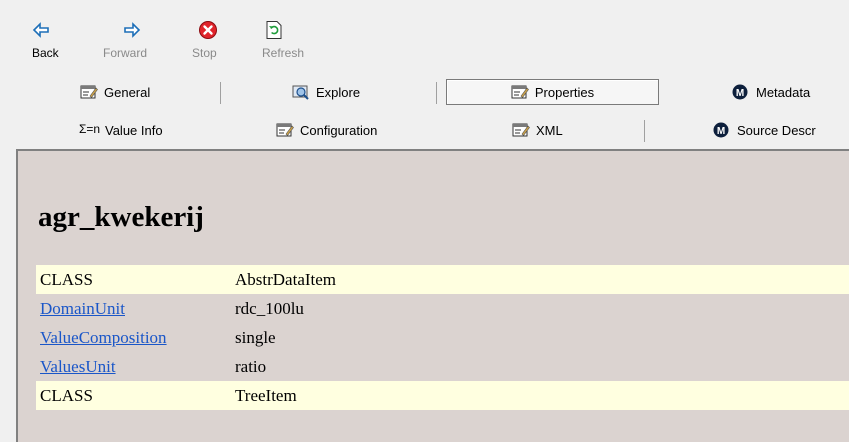 Image resolution: width=849 pixels, height=442 pixels. I want to click on stop-label: Stop, so click(204, 53).